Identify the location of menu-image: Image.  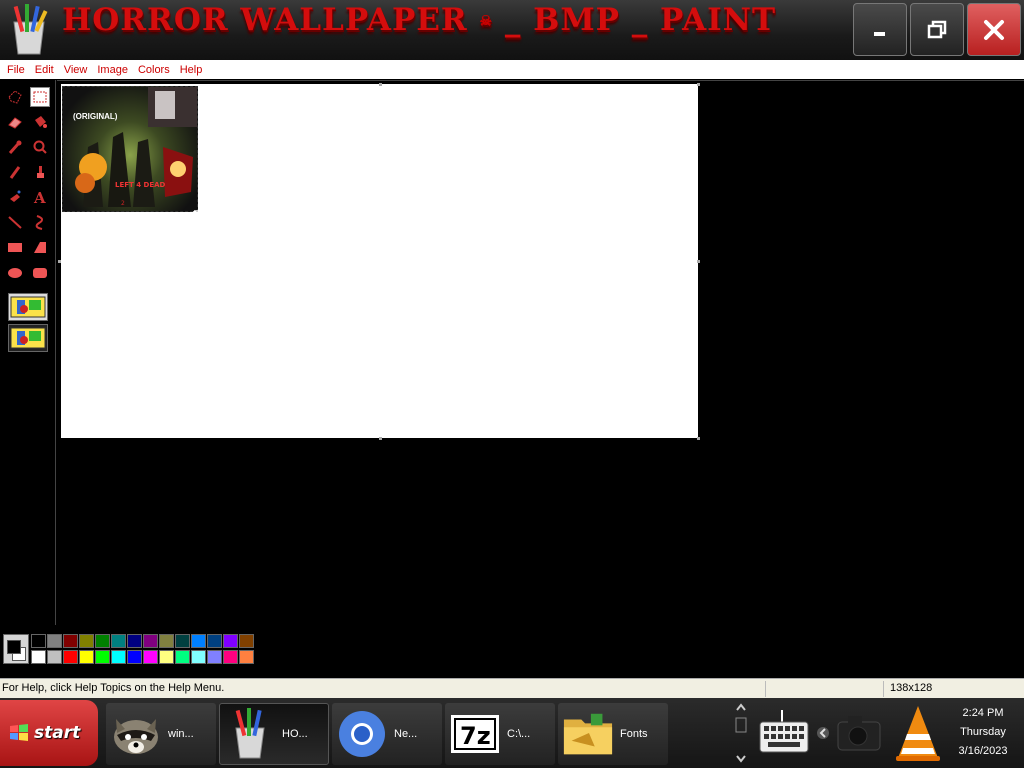
(112, 70).